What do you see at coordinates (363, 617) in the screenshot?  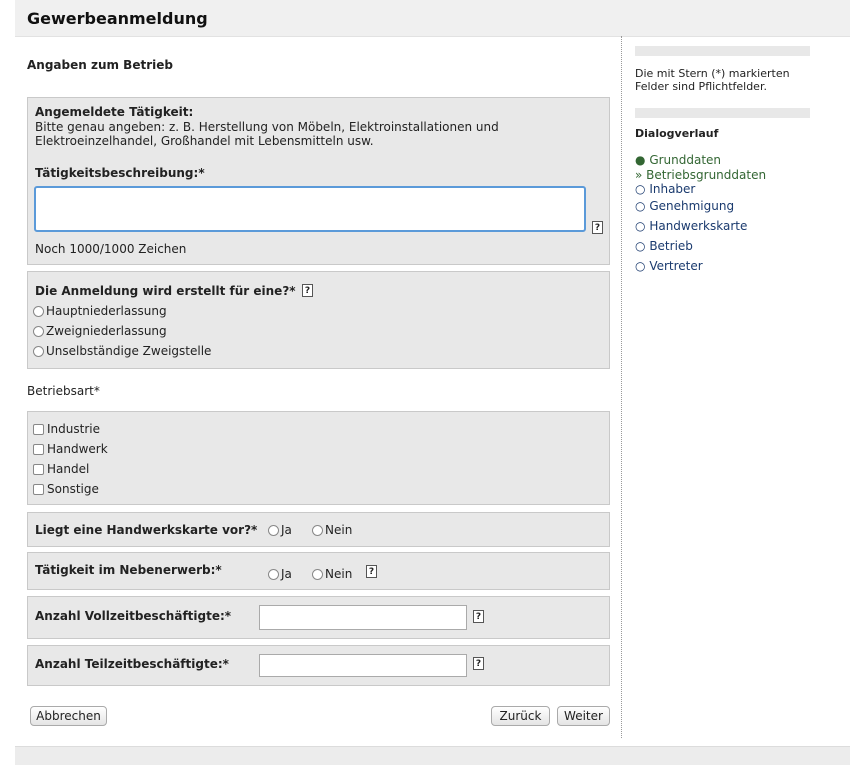 I see `fulltime-input` at bounding box center [363, 617].